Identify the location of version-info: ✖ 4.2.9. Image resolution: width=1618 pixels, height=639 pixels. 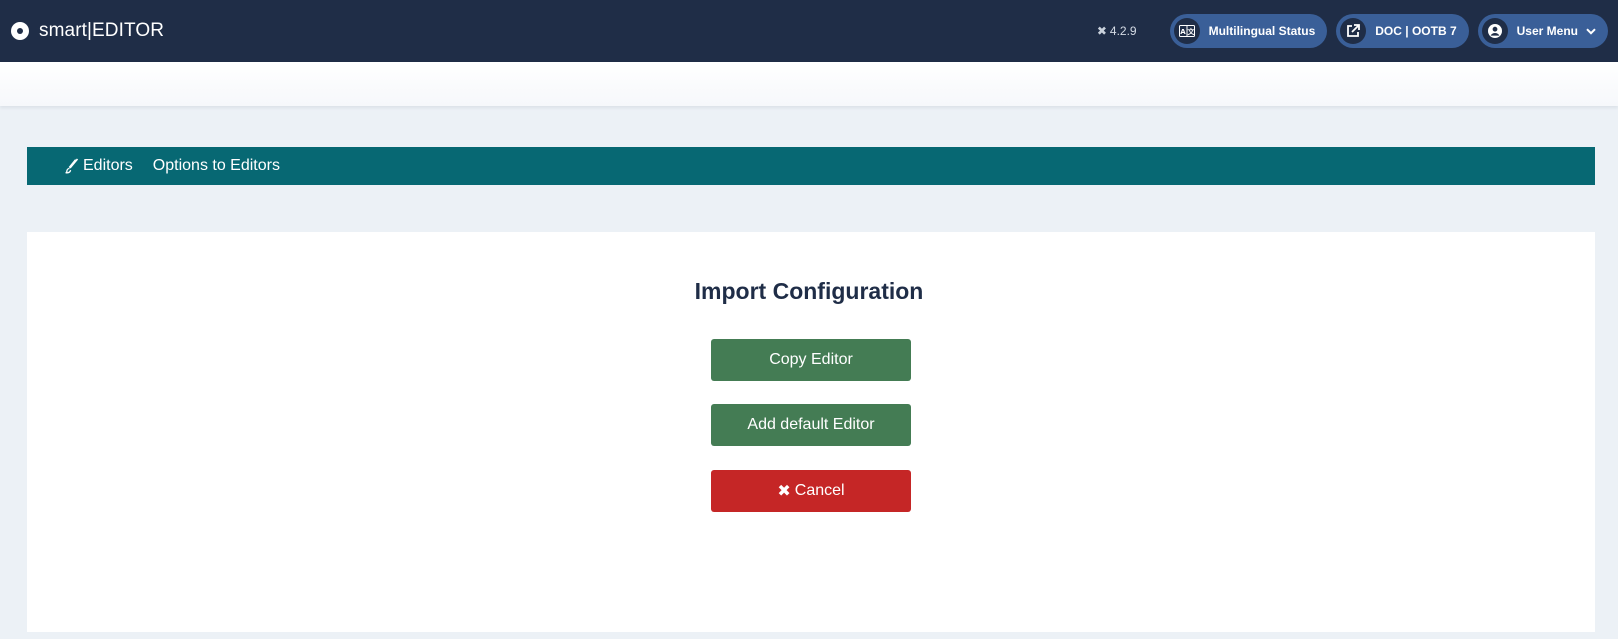
(1117, 31).